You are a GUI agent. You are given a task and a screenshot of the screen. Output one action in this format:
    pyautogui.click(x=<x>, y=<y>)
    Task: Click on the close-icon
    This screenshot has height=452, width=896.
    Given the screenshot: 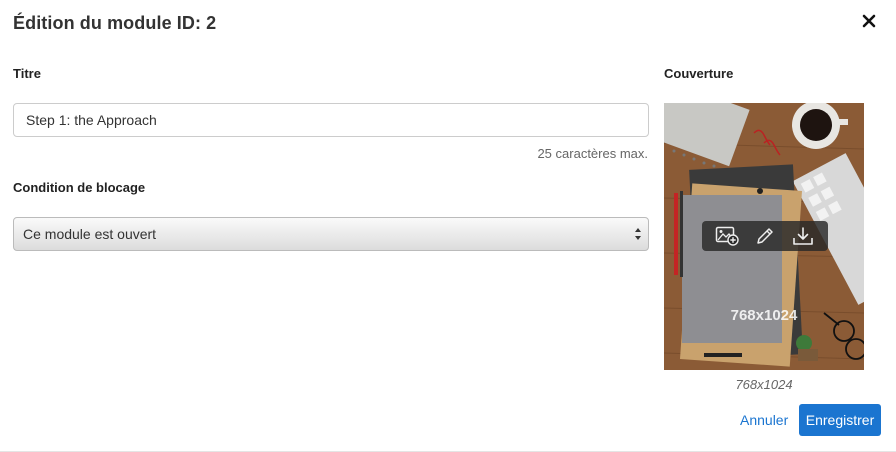 What is the action you would take?
    pyautogui.click(x=870, y=23)
    